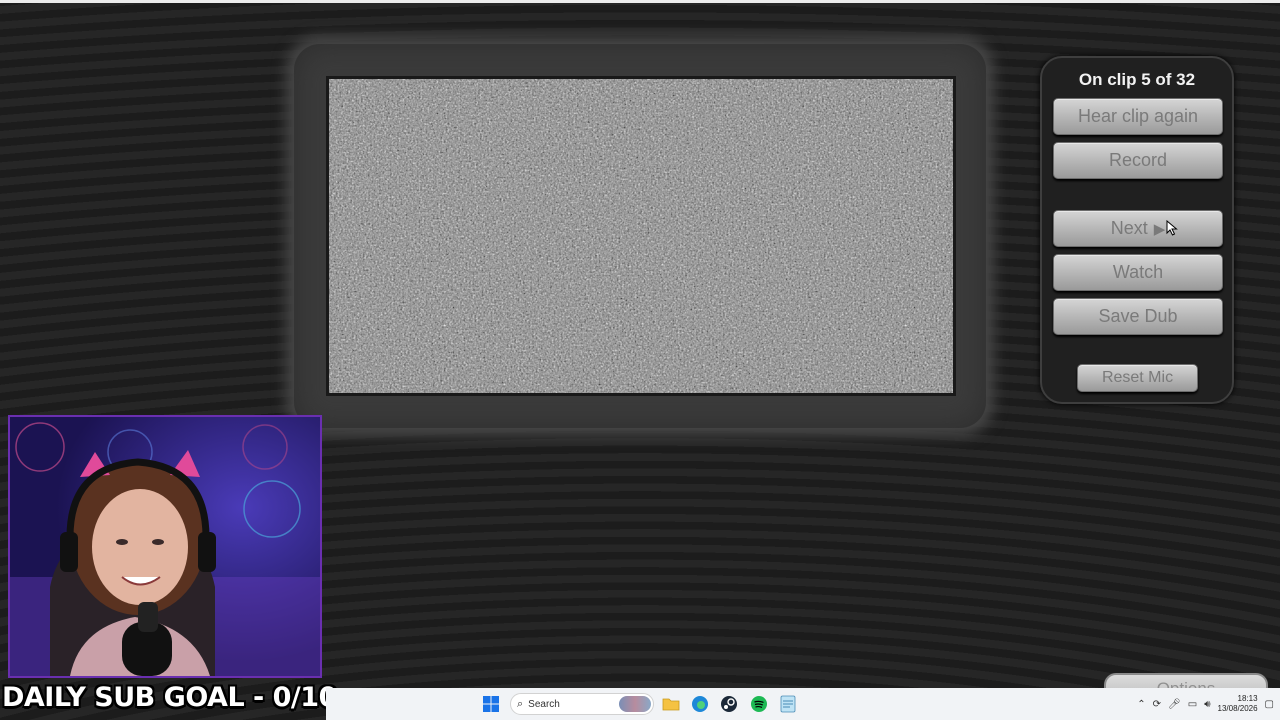 The image size is (1280, 720). I want to click on reset-mic-label: Reset Mic, so click(1137, 377).